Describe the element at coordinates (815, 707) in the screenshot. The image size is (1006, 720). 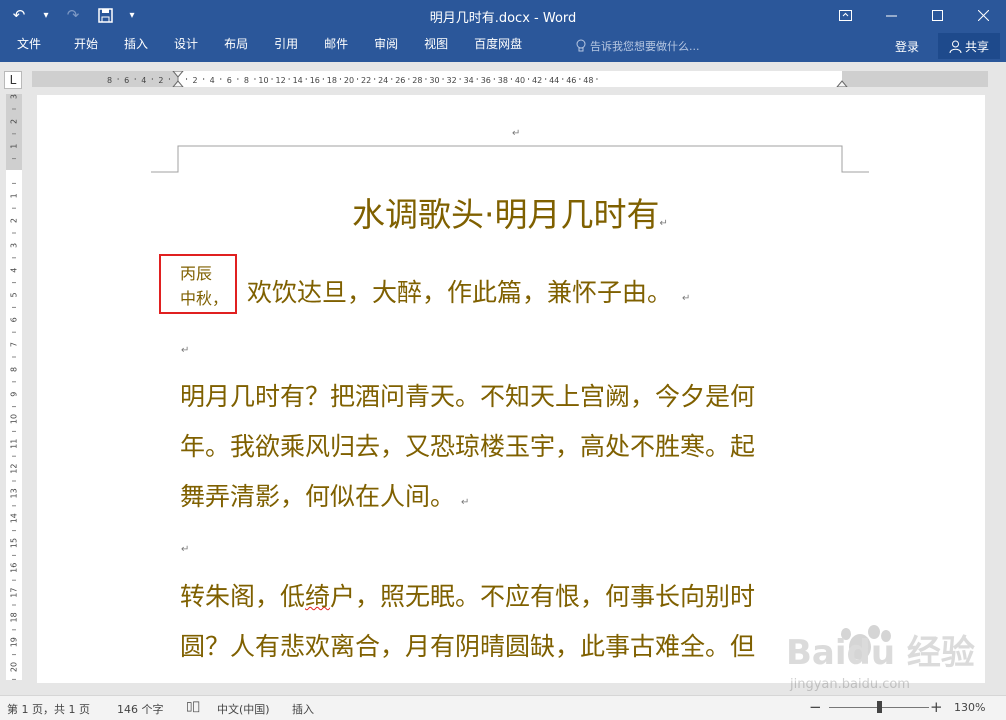
I see `zoom-out-icon: −` at that location.